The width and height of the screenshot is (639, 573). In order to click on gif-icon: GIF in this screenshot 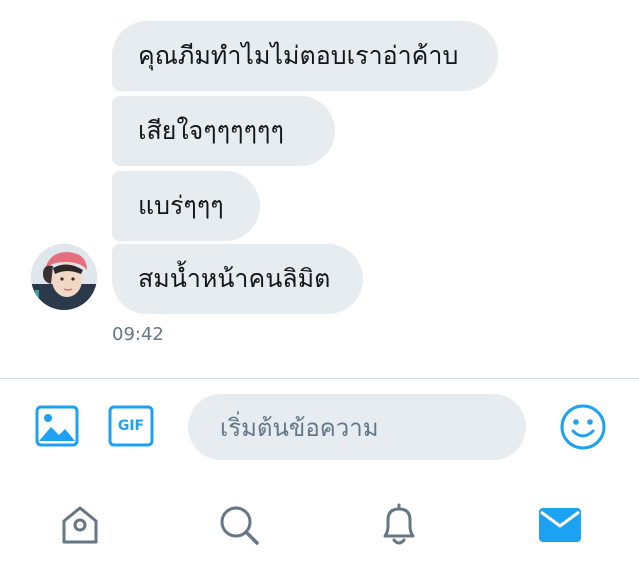, I will do `click(131, 426)`.